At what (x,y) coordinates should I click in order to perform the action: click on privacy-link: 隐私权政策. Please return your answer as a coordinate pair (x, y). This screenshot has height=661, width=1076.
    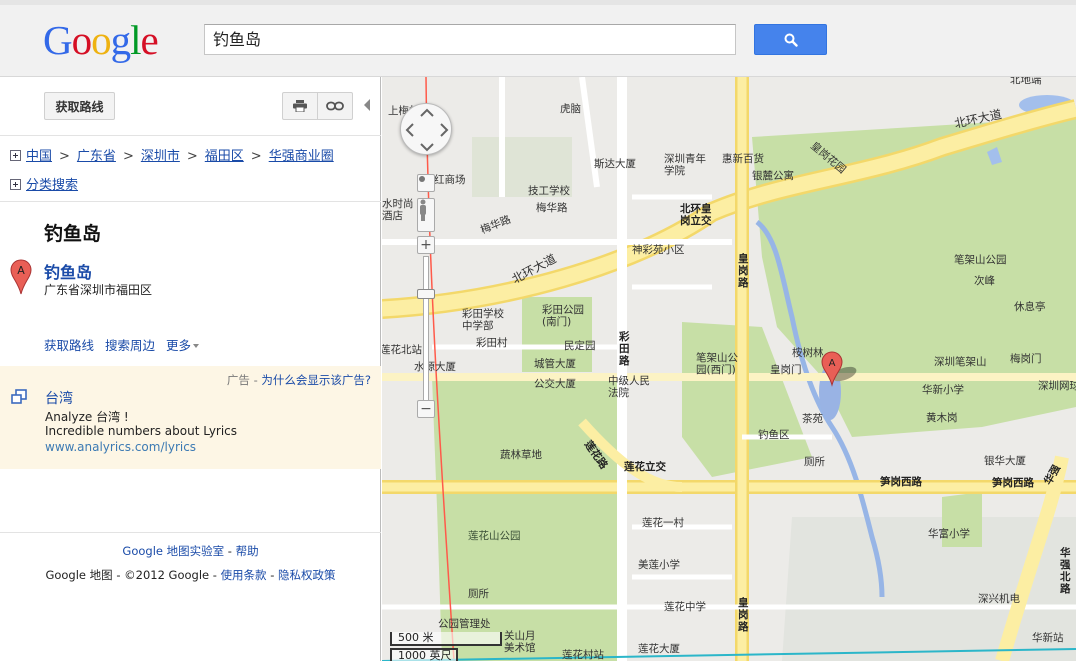
    Looking at the image, I should click on (307, 575).